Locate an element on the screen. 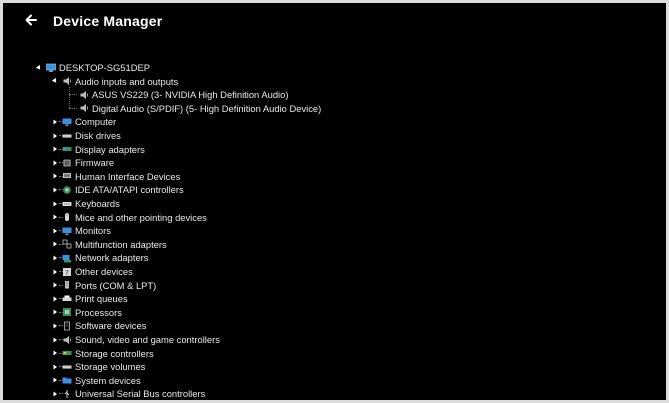 The width and height of the screenshot is (669, 403). tree-node-category: Software devices is located at coordinates (98, 325).